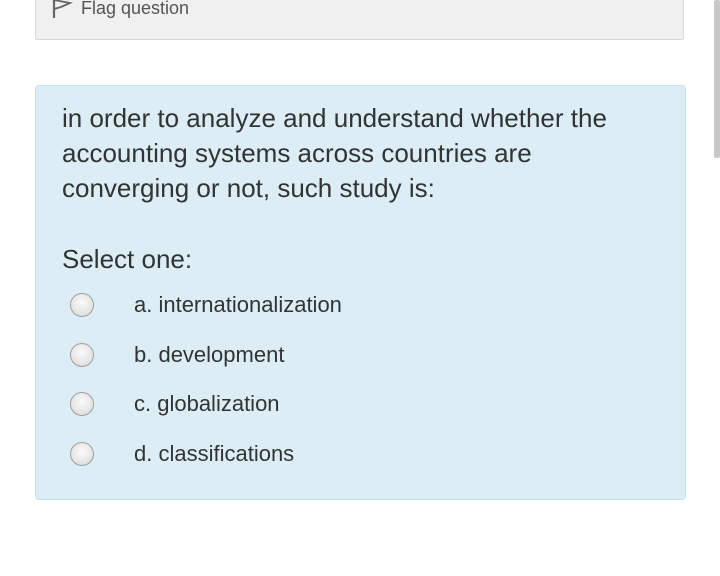 The width and height of the screenshot is (720, 576). What do you see at coordinates (238, 305) in the screenshot?
I see `answer-label: a. internationalization` at bounding box center [238, 305].